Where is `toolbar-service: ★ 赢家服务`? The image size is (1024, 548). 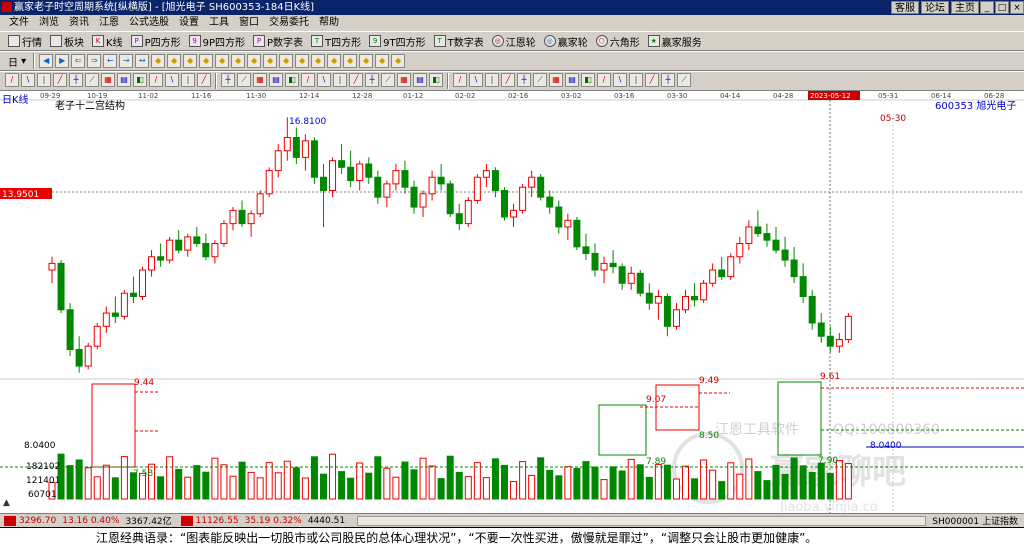
toolbar-service: ★ 赢家服务 is located at coordinates (675, 41).